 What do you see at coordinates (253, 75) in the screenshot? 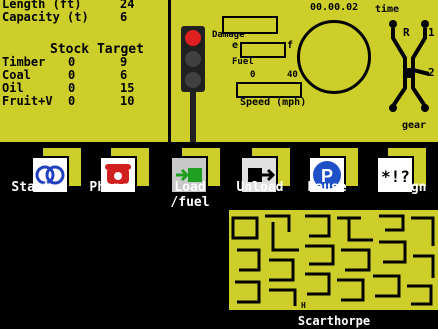
I see `speed-min-label: 0` at bounding box center [253, 75].